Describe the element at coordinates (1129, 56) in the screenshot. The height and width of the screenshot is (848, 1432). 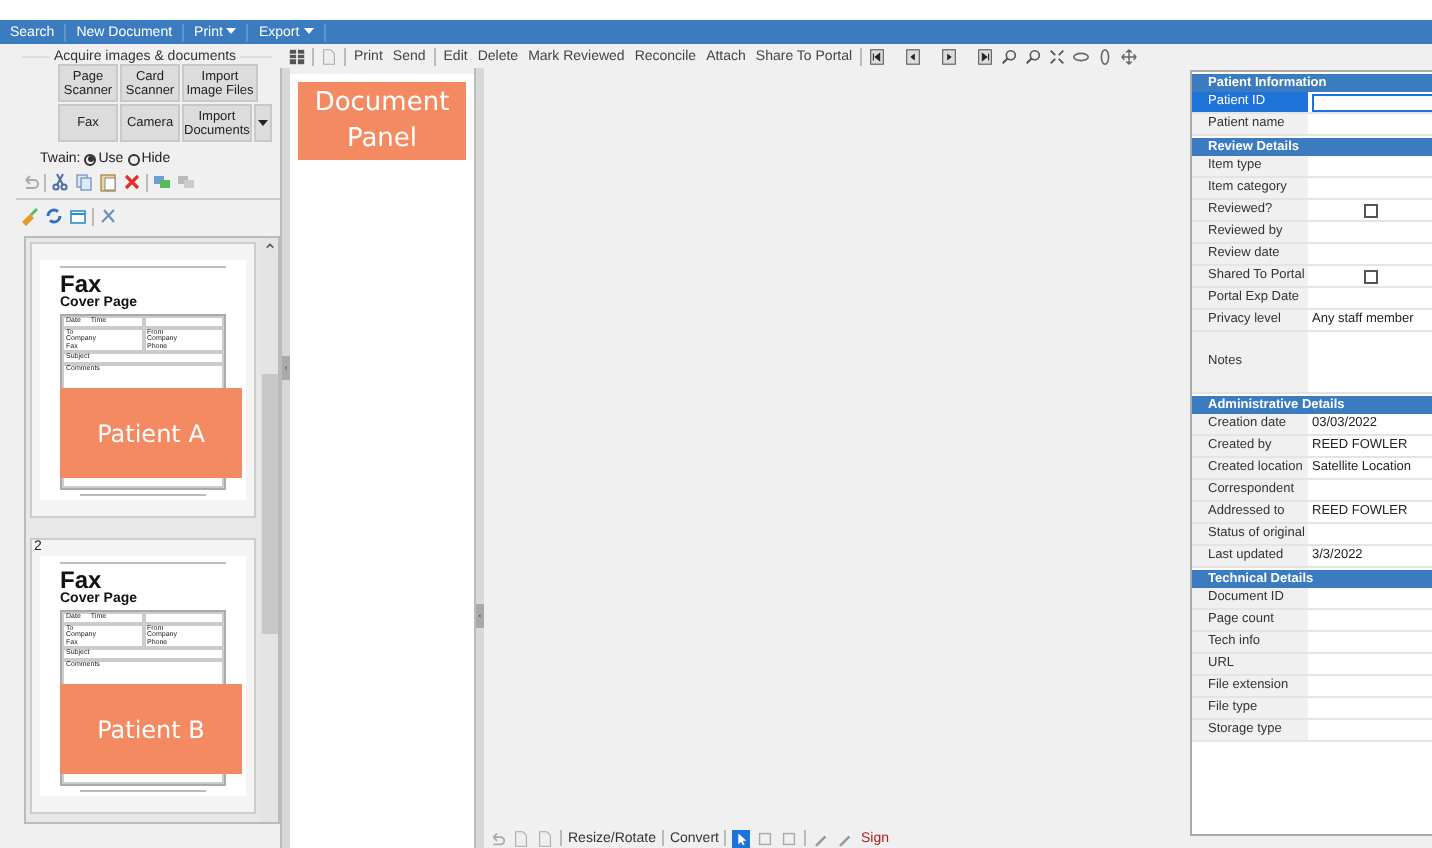
I see `move-icon` at that location.